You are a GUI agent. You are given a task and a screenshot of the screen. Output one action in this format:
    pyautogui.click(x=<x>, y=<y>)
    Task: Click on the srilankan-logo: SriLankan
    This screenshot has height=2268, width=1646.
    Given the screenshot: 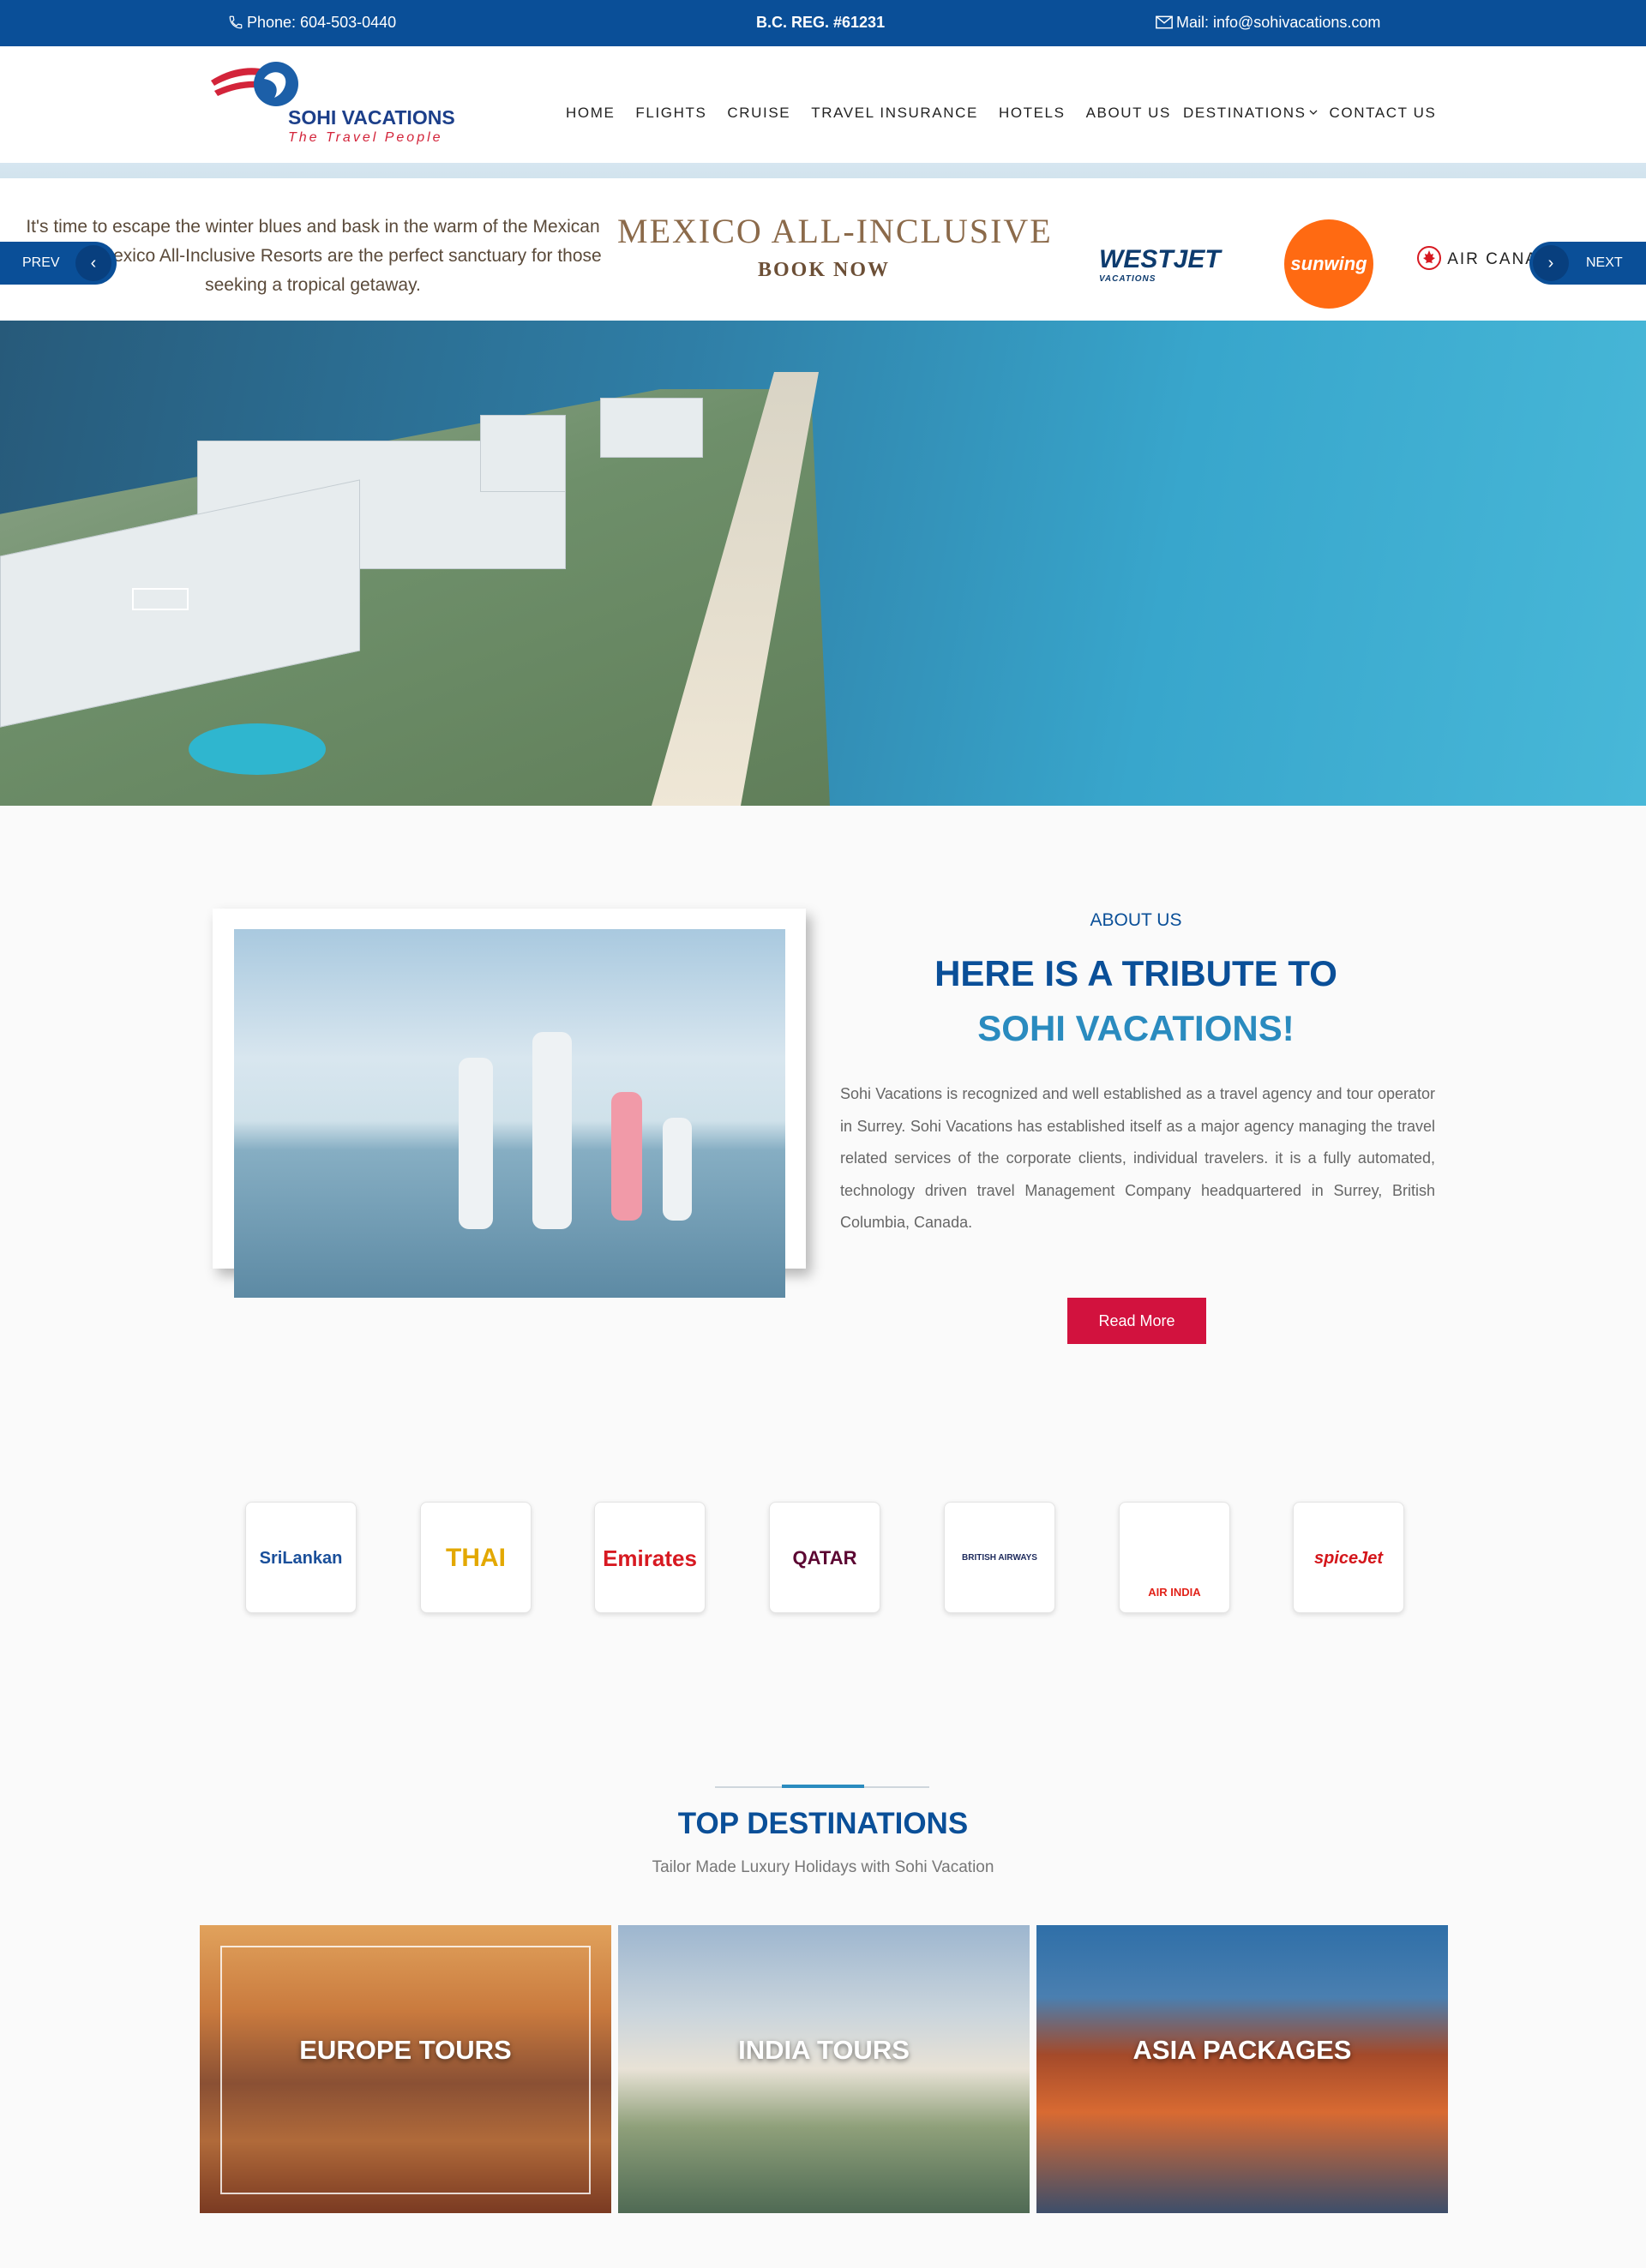 What is the action you would take?
    pyautogui.click(x=301, y=1557)
    